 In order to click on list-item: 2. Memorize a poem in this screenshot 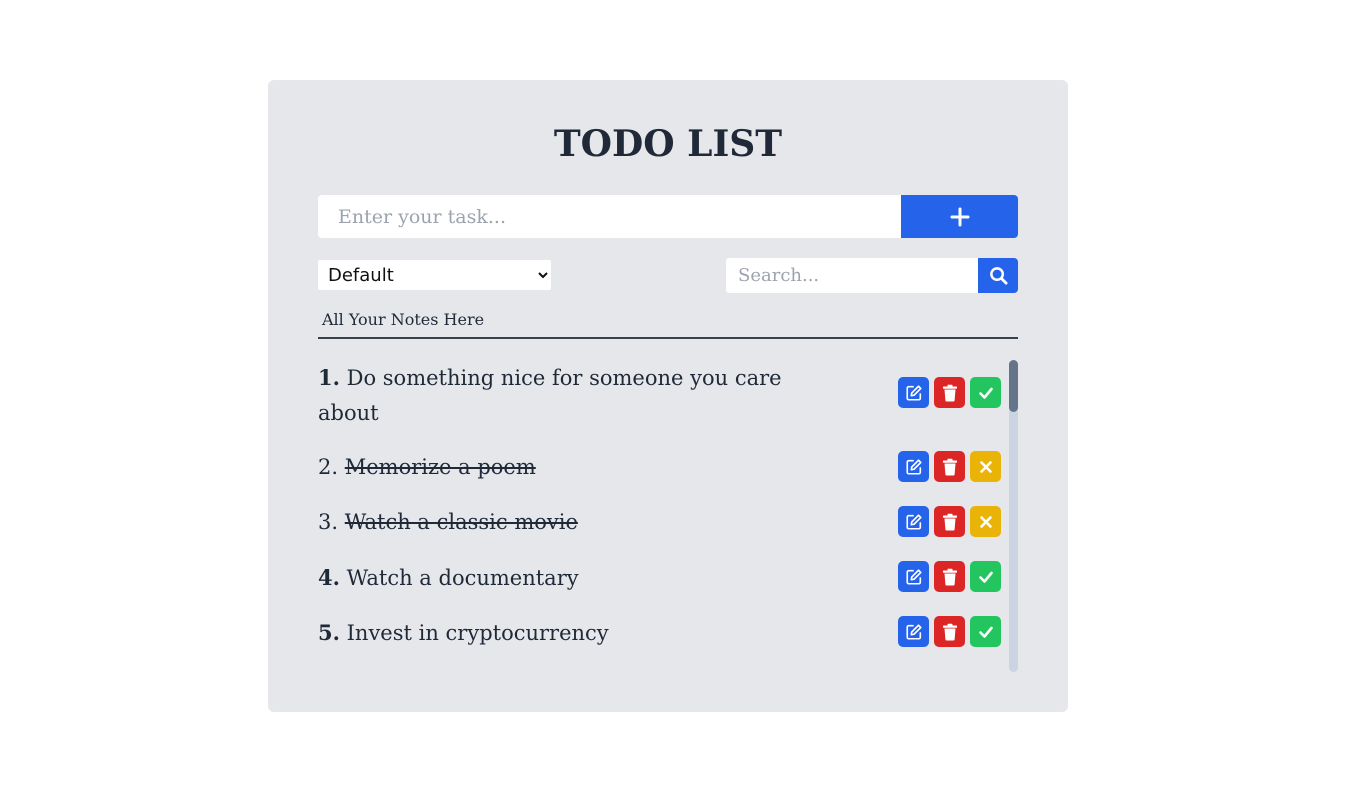, I will do `click(668, 467)`.